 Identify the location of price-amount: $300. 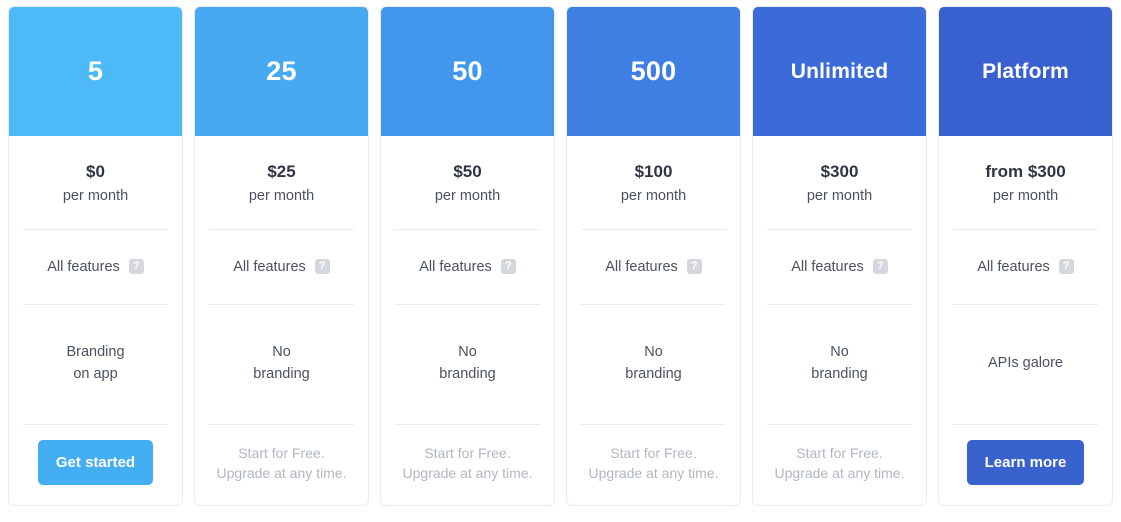
(839, 171).